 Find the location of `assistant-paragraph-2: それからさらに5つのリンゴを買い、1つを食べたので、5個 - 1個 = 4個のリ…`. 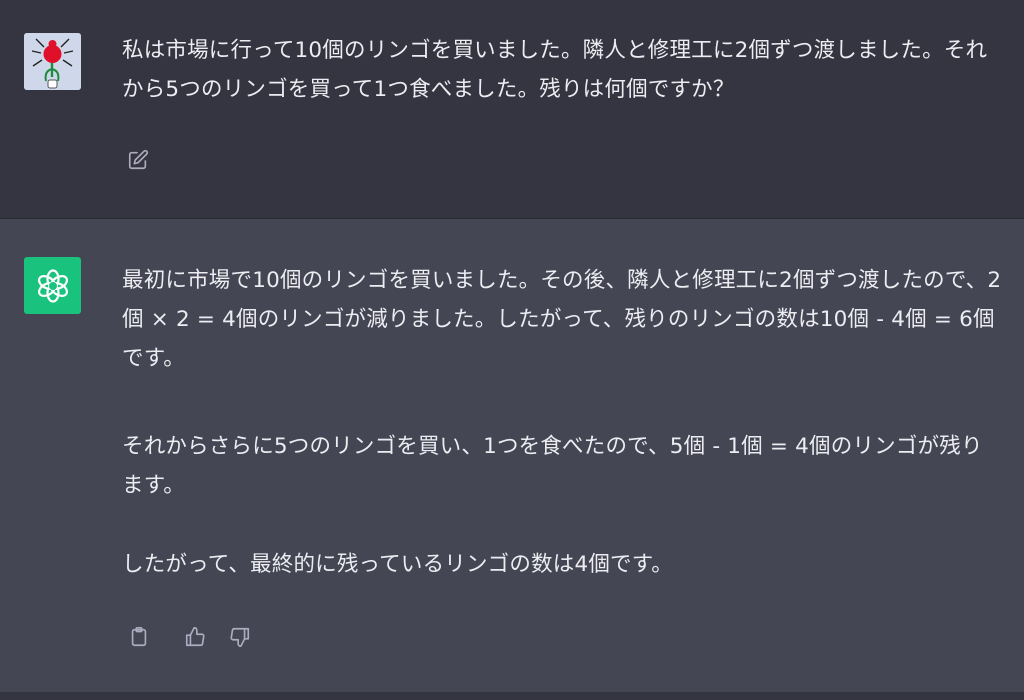

assistant-paragraph-2: それからさらに5つのリンゴを買い、1つを食べたので、5個 - 1個 = 4個のリ… is located at coordinates (552, 466).